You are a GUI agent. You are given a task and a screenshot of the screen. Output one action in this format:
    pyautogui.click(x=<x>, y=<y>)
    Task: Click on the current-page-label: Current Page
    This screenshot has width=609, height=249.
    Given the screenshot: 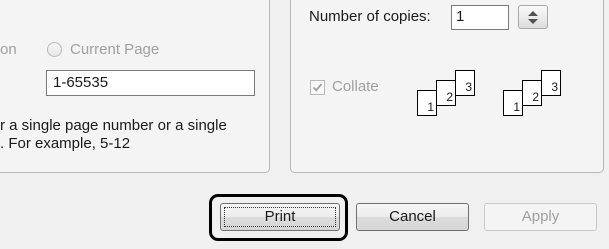 What is the action you would take?
    pyautogui.click(x=115, y=49)
    